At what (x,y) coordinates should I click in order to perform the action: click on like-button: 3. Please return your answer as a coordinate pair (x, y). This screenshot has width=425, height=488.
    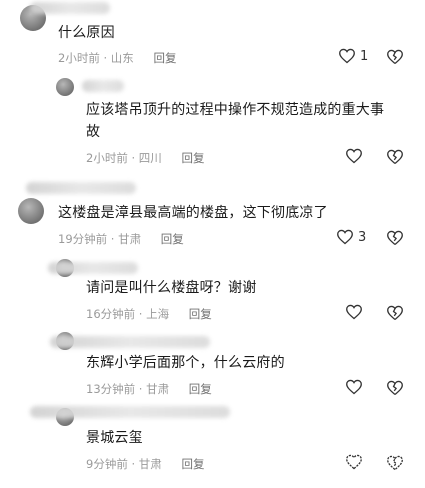
    Looking at the image, I should click on (351, 237).